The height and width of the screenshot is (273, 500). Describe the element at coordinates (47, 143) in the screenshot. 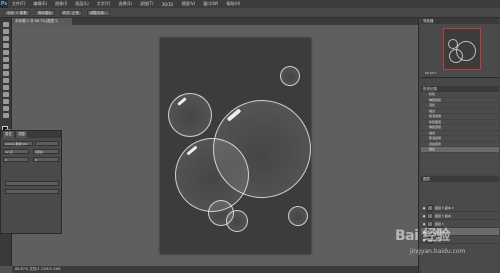

I see `font-style-select: -` at that location.